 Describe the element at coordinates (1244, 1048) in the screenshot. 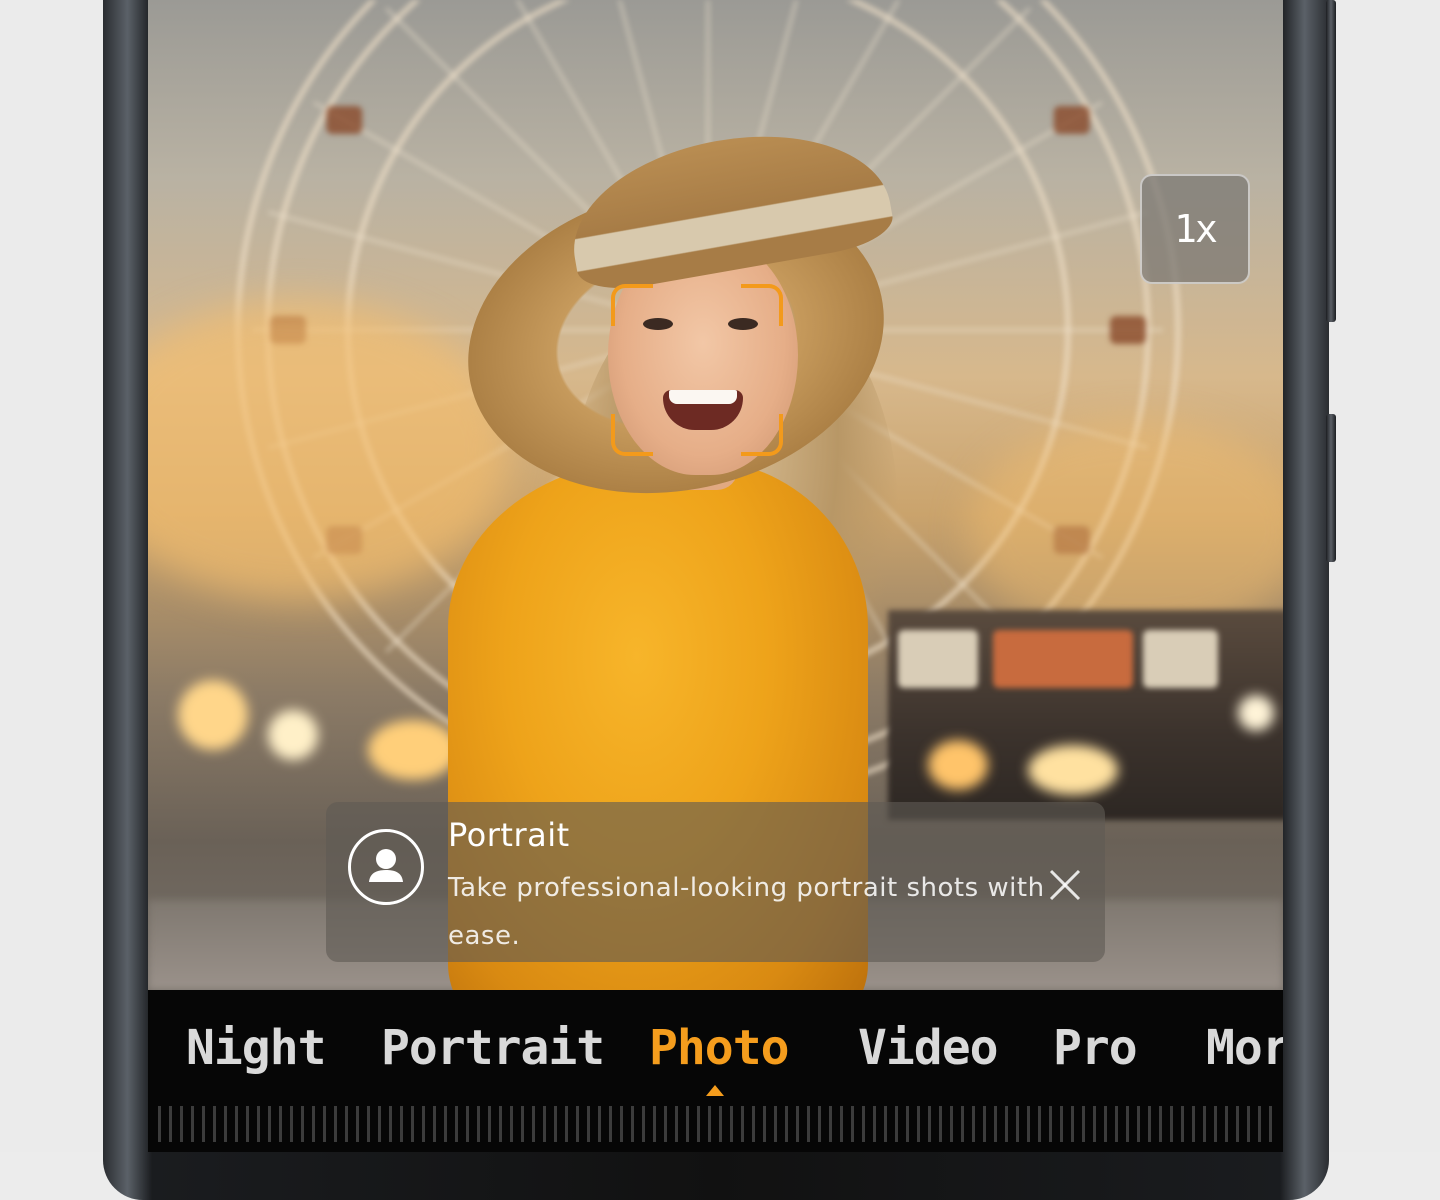

I see `mode-more: More` at that location.